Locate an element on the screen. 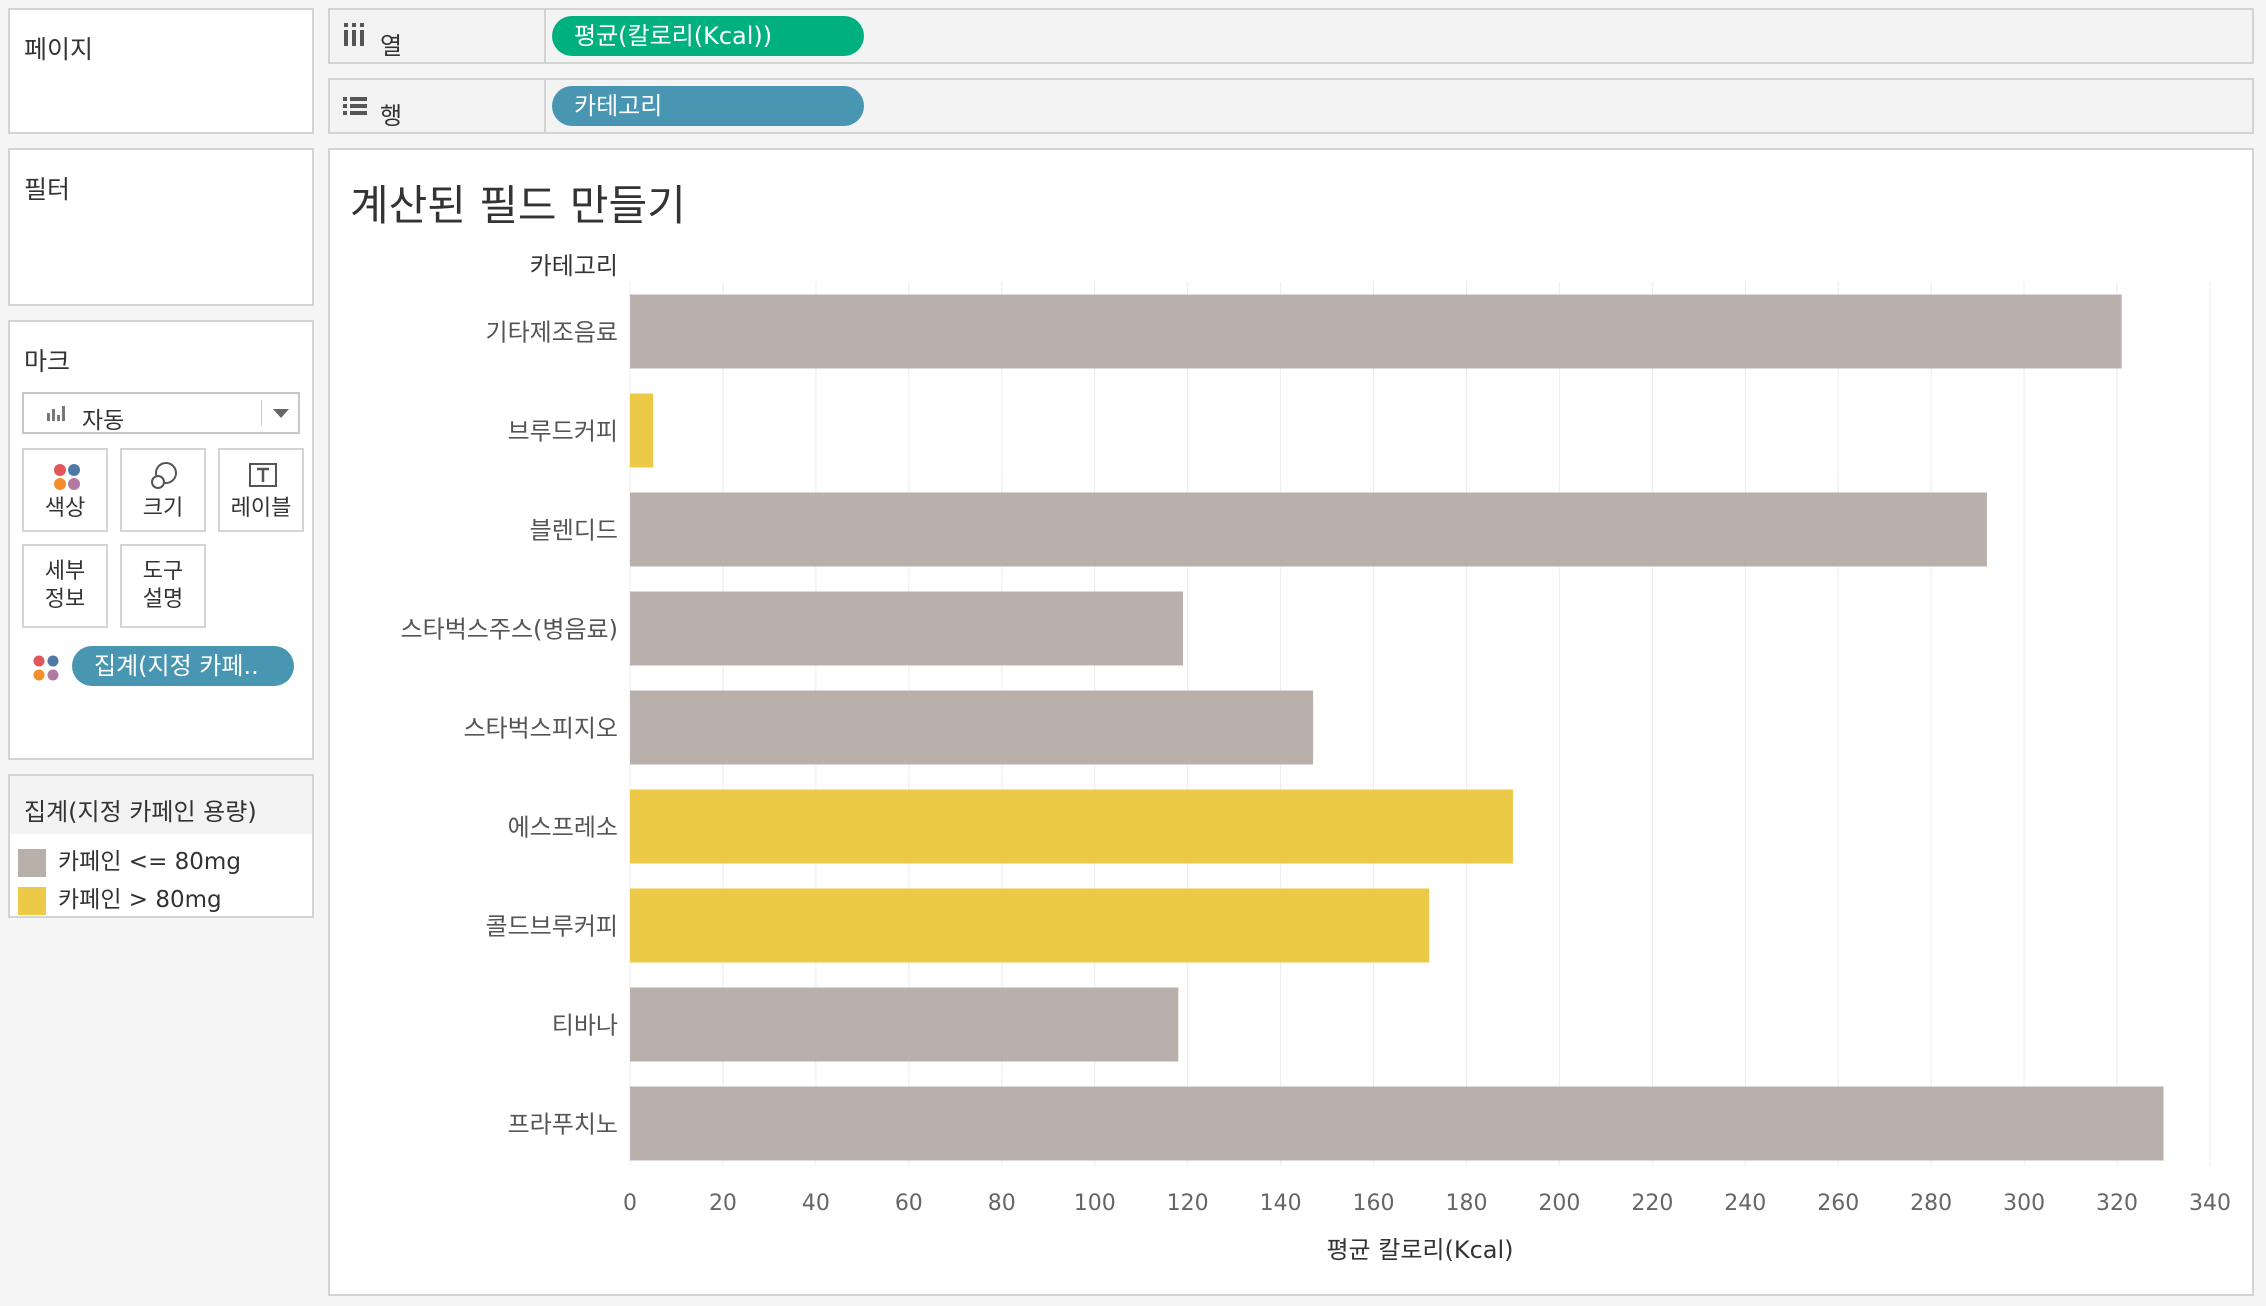 This screenshot has height=1306, width=2266. legend-item-high: 카페인 > 80mg is located at coordinates (120, 897).